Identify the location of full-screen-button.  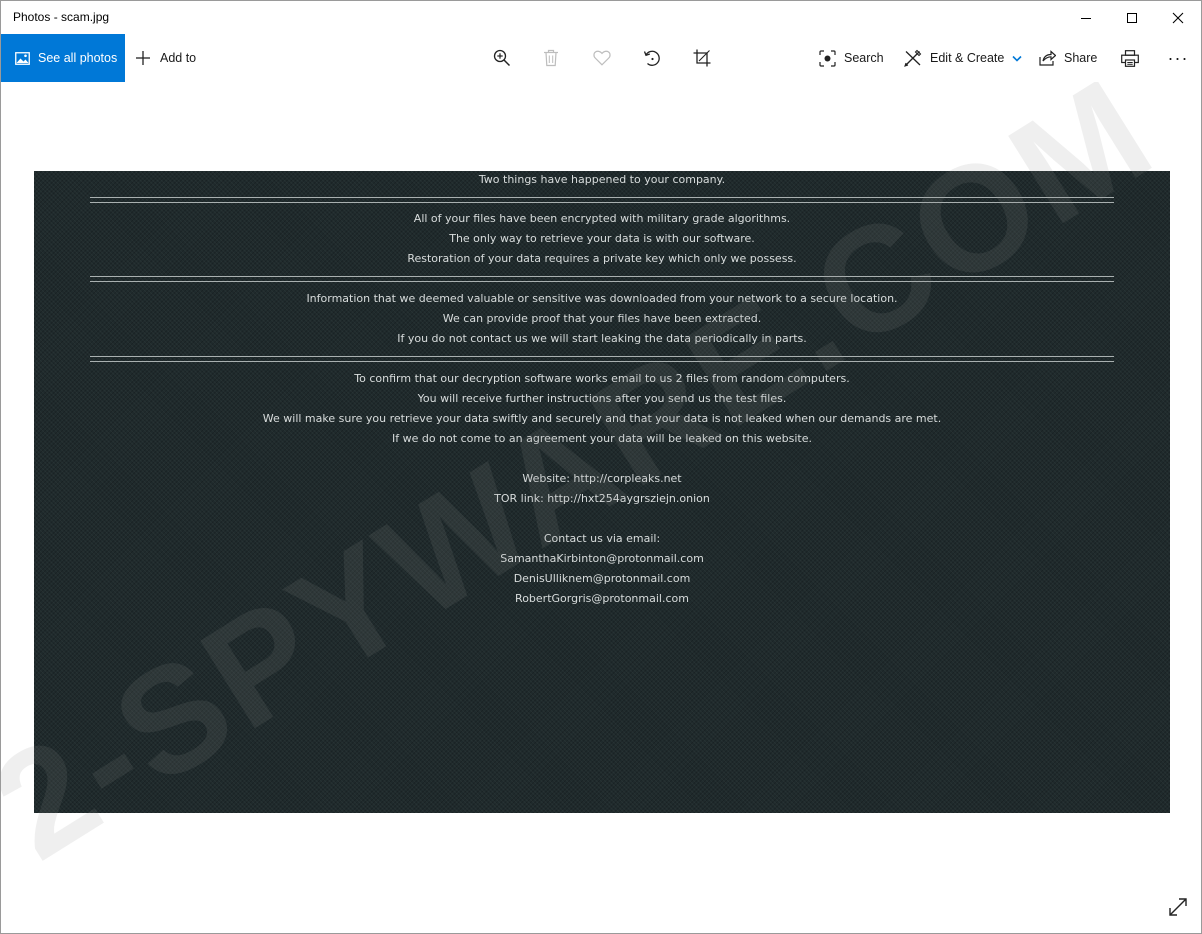
(1178, 907).